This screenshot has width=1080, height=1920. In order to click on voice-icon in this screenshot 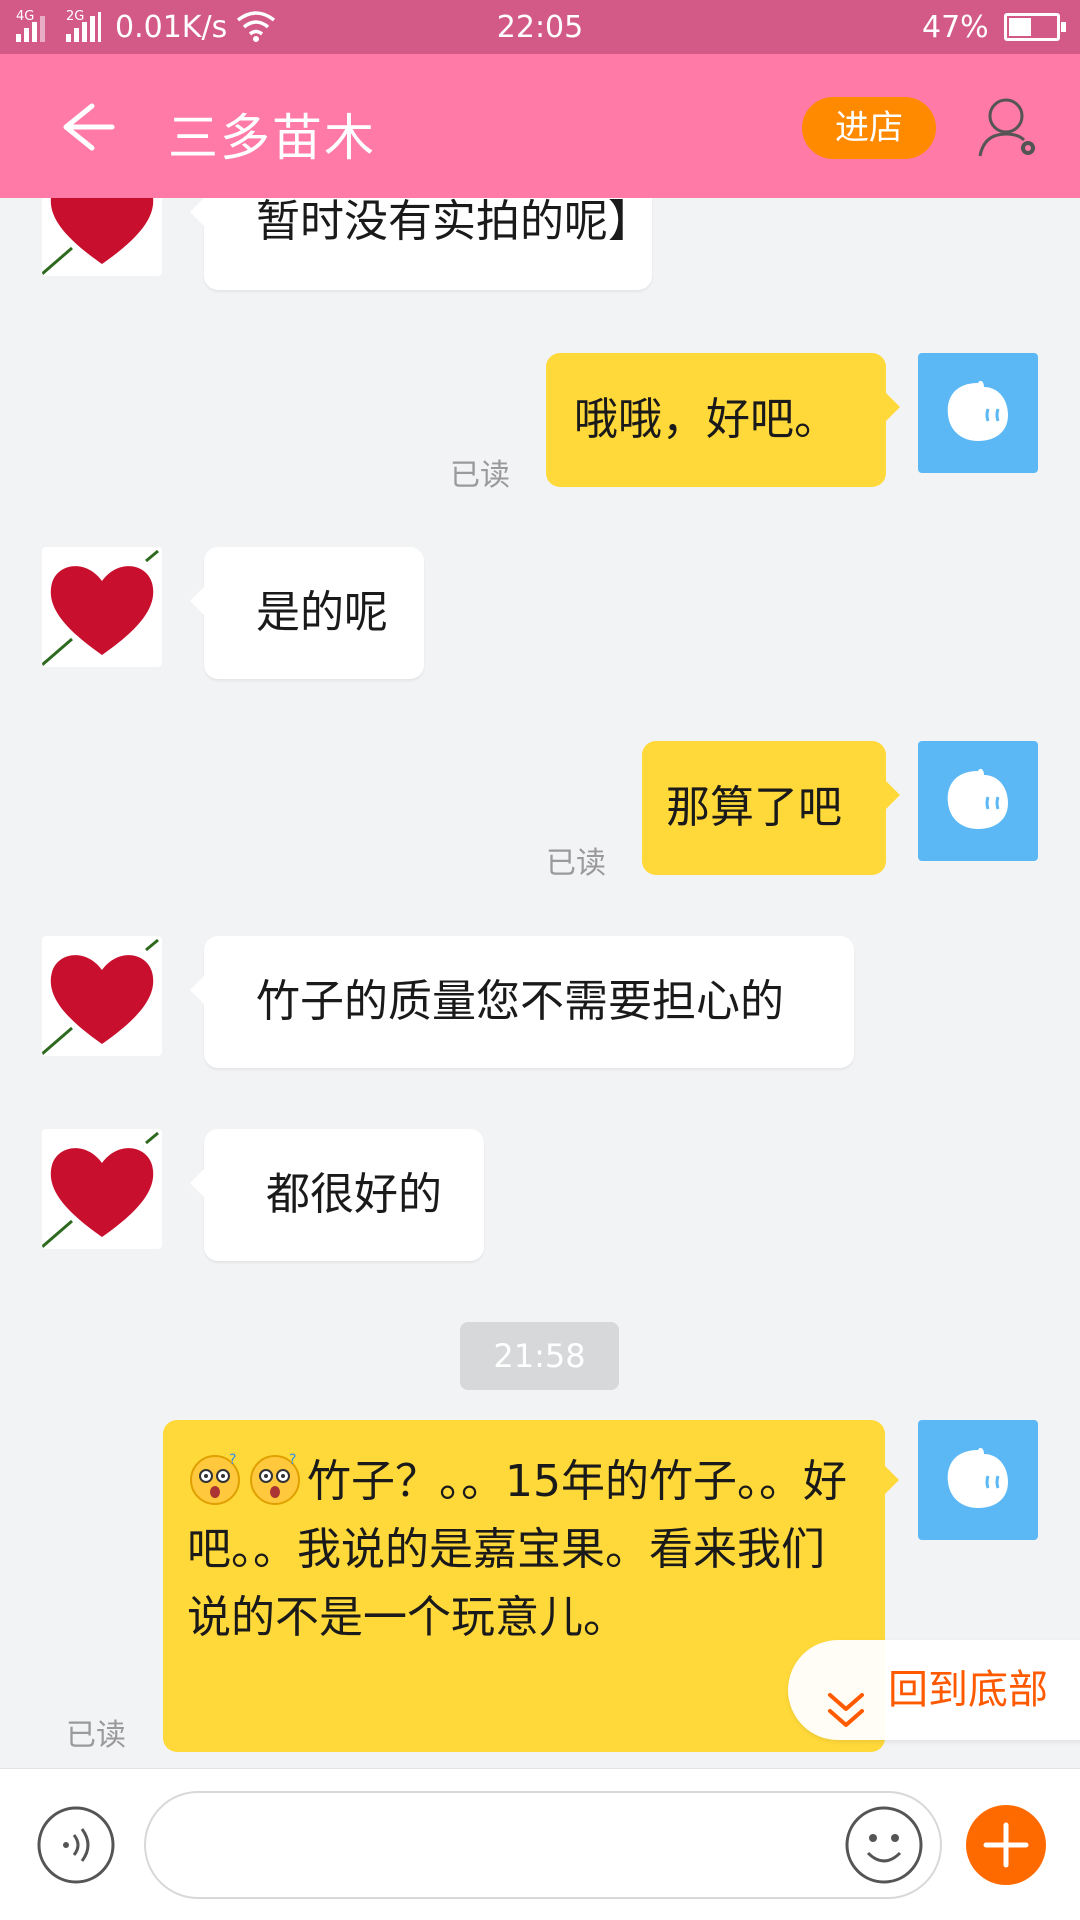, I will do `click(76, 1845)`.